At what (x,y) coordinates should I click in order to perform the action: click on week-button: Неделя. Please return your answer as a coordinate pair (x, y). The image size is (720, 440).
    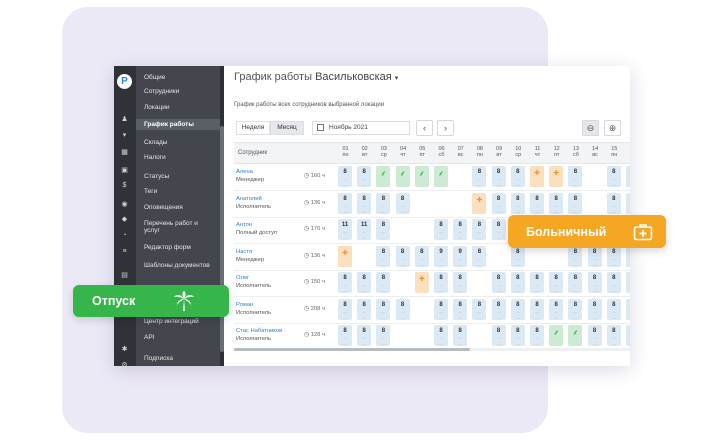
    Looking at the image, I should click on (253, 128).